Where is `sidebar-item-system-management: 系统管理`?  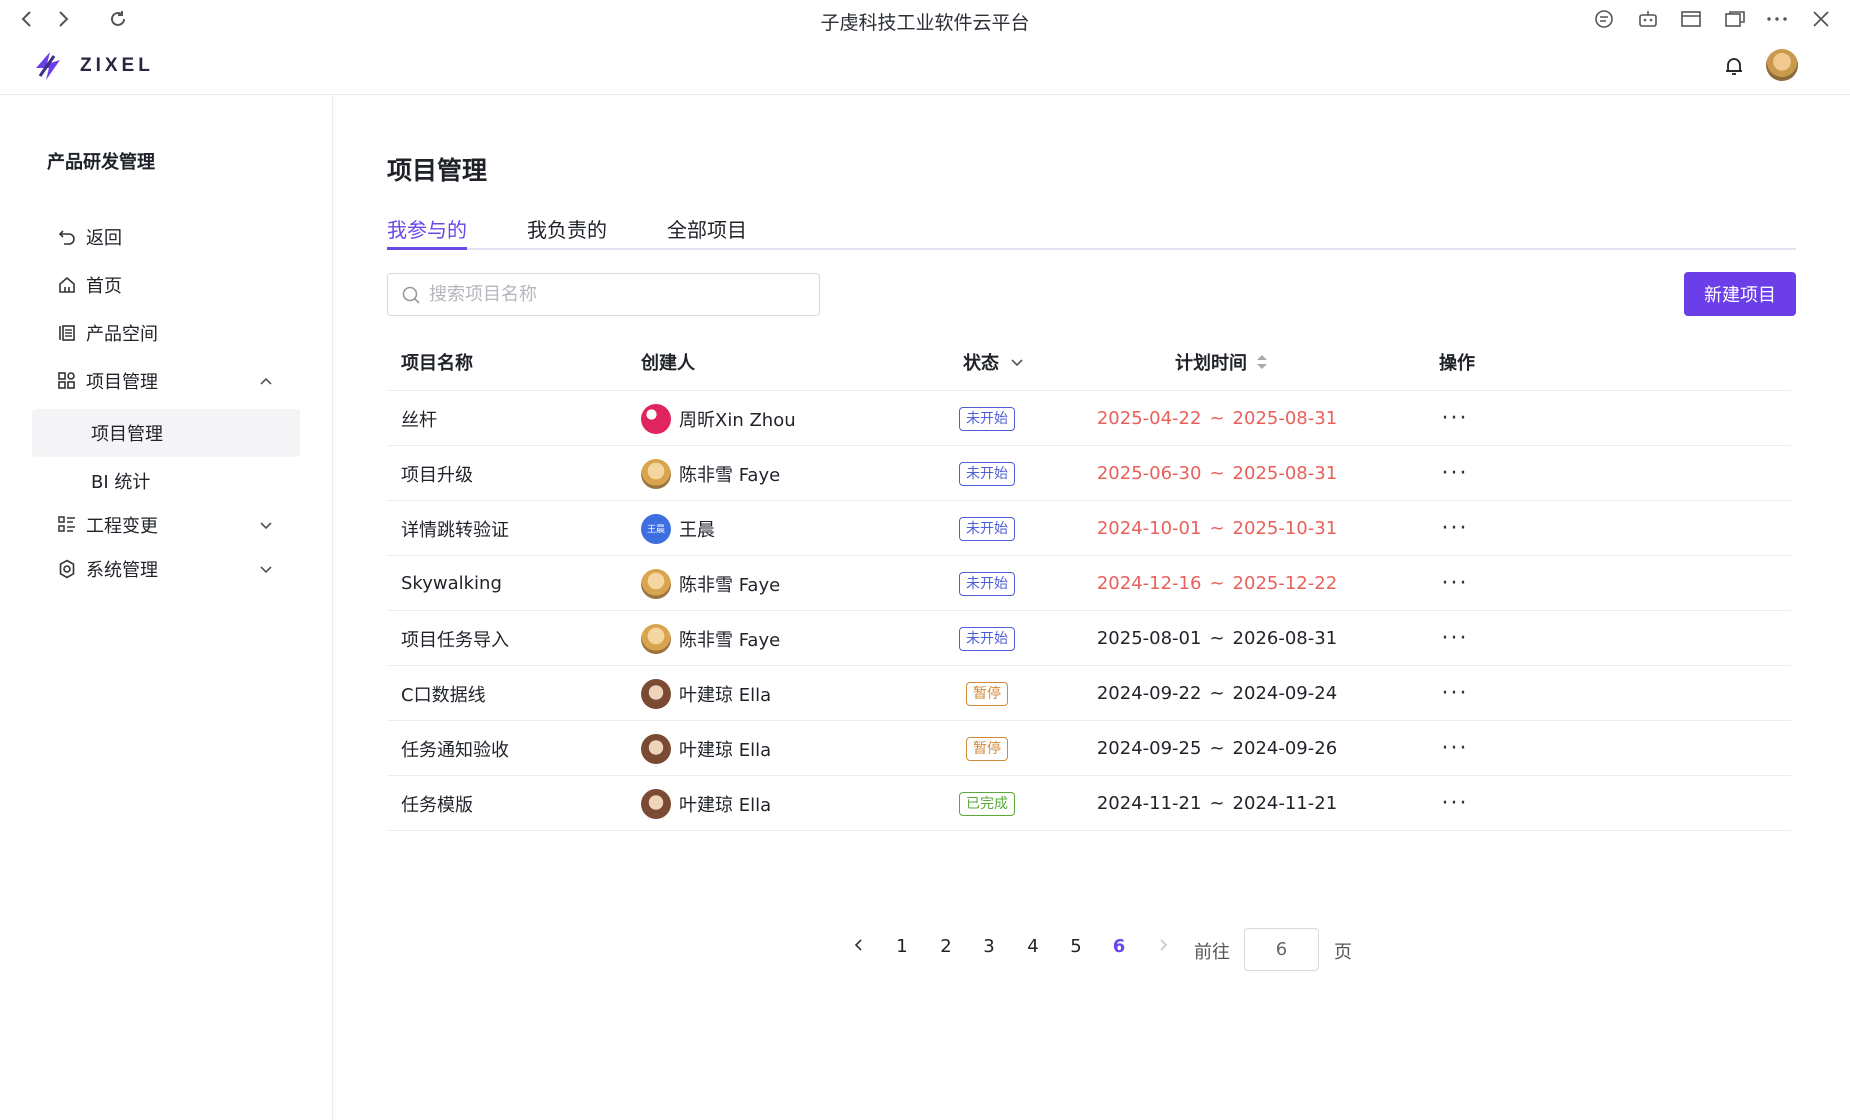 sidebar-item-system-management: 系统管理 is located at coordinates (166, 569).